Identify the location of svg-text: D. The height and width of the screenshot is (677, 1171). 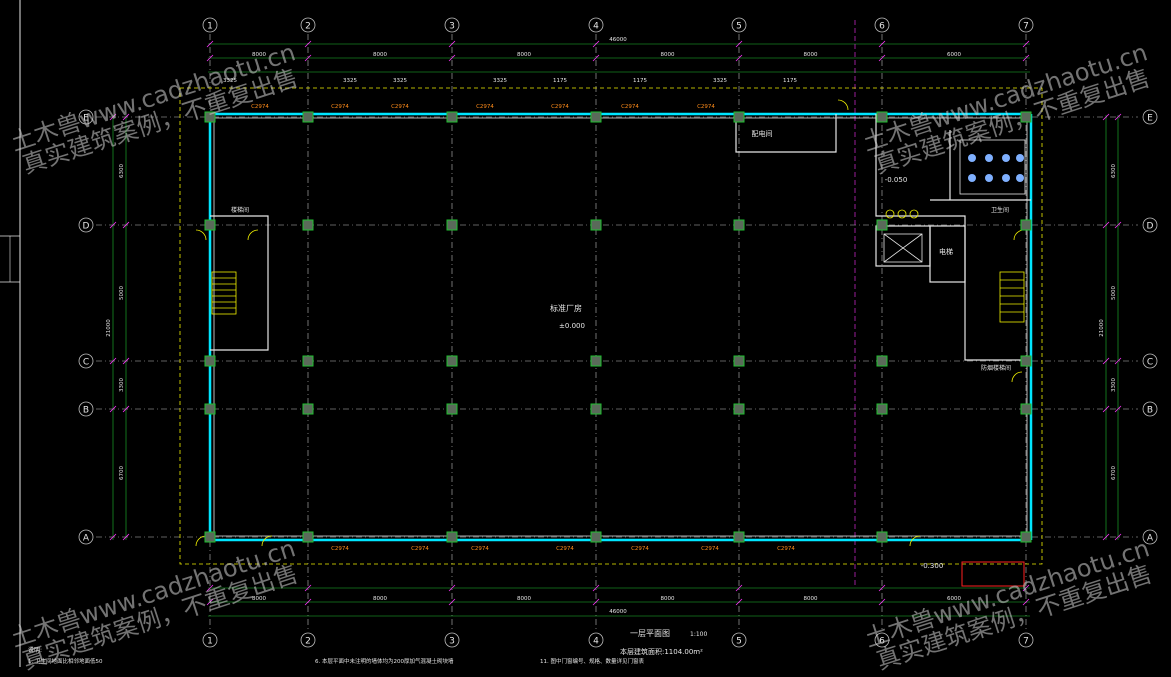
(1150, 227).